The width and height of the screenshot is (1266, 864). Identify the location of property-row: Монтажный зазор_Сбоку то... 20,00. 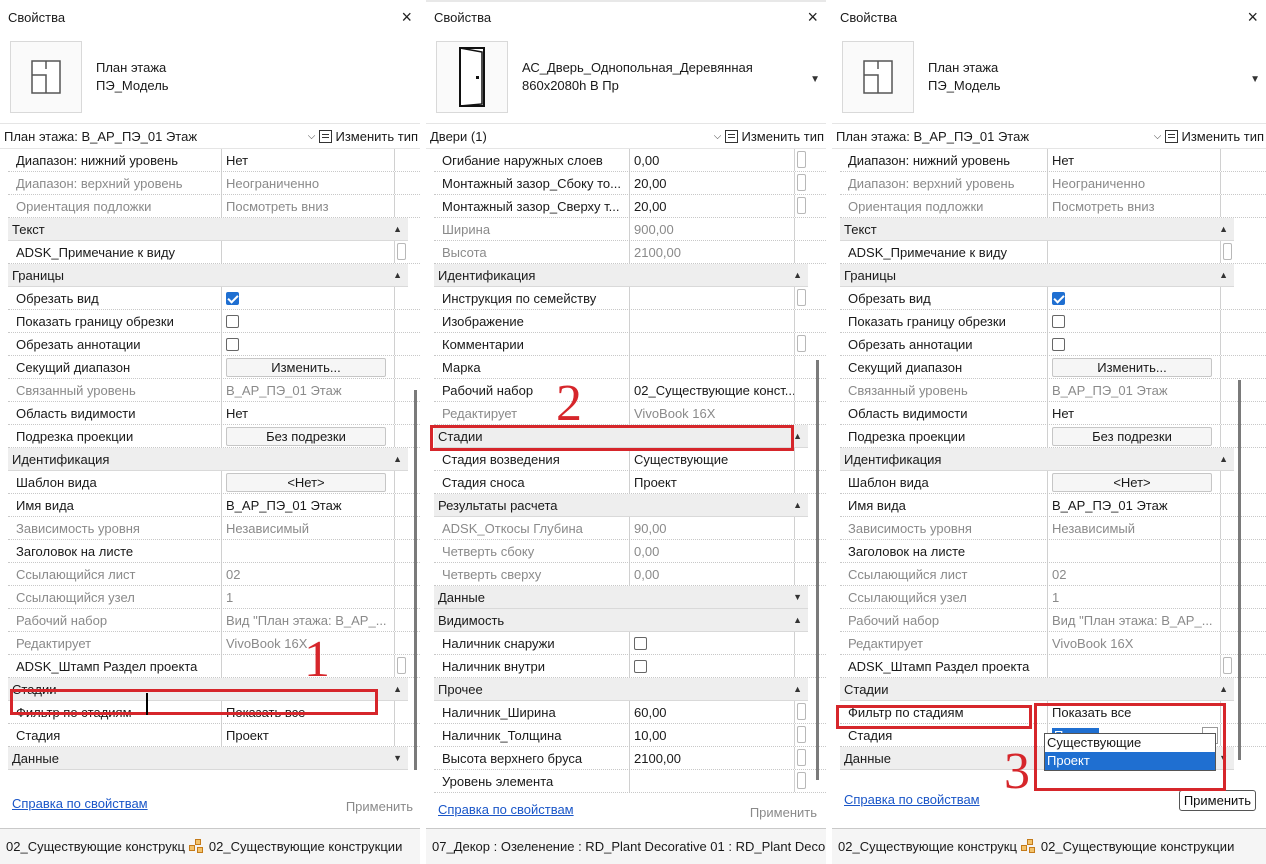
(630, 183).